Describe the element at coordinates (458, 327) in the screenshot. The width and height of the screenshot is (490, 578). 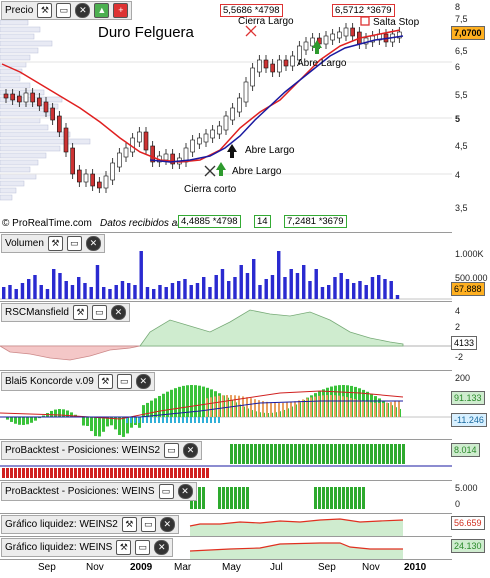
I see `tick: 2` at that location.